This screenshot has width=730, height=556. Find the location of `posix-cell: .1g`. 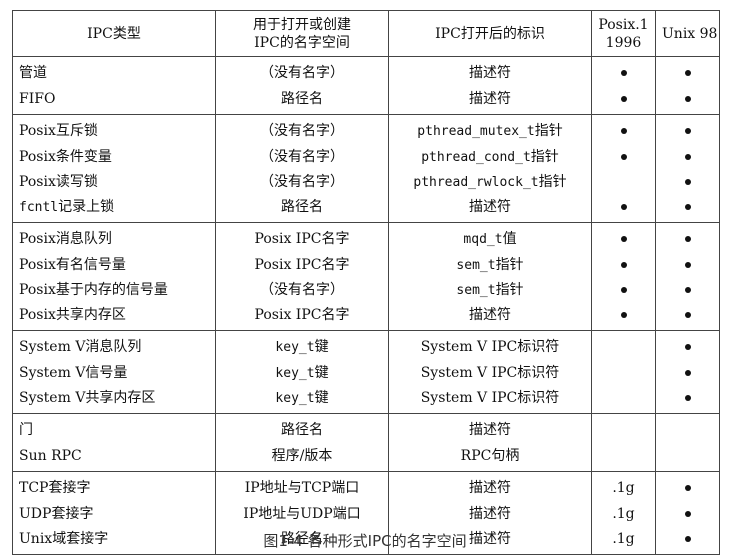

posix-cell: .1g is located at coordinates (623, 486).